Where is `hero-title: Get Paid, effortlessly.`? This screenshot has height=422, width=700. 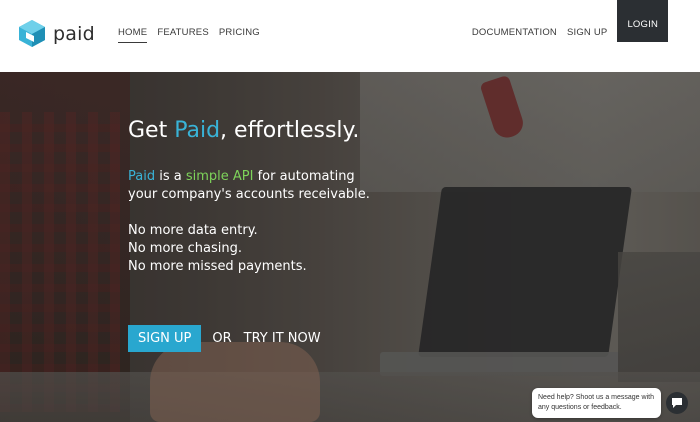
hero-title: Get Paid, effortlessly. is located at coordinates (243, 130).